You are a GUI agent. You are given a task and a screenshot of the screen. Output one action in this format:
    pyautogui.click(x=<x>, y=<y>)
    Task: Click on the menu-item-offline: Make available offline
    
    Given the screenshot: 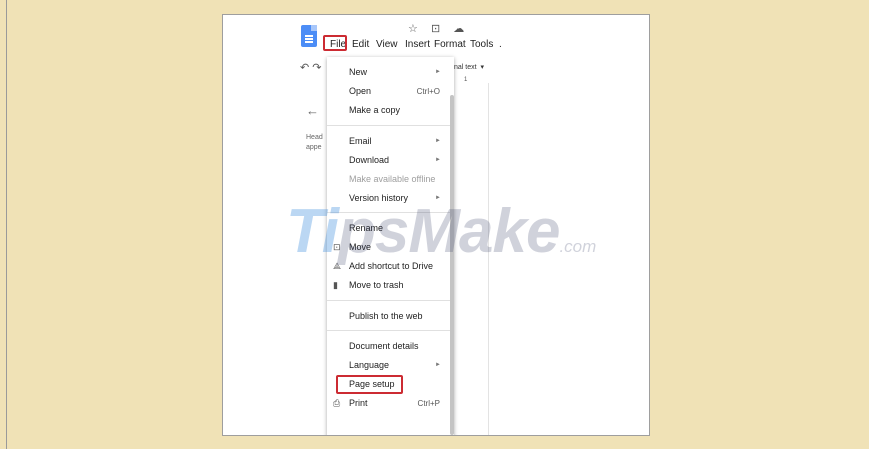 What is the action you would take?
    pyautogui.click(x=392, y=179)
    